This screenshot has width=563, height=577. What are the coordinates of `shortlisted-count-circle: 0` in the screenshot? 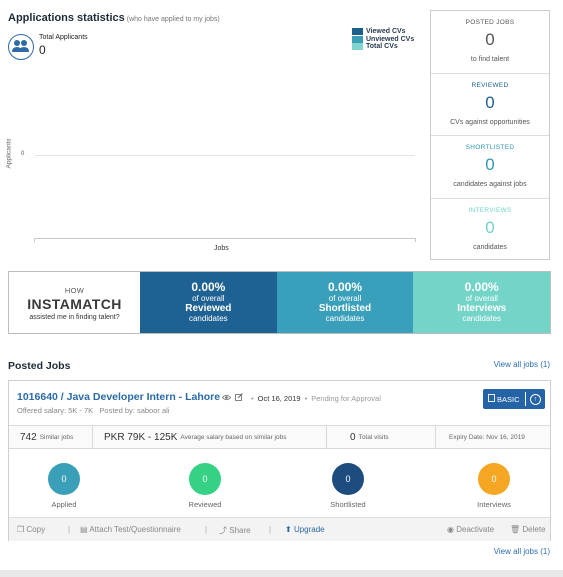 It's located at (348, 479).